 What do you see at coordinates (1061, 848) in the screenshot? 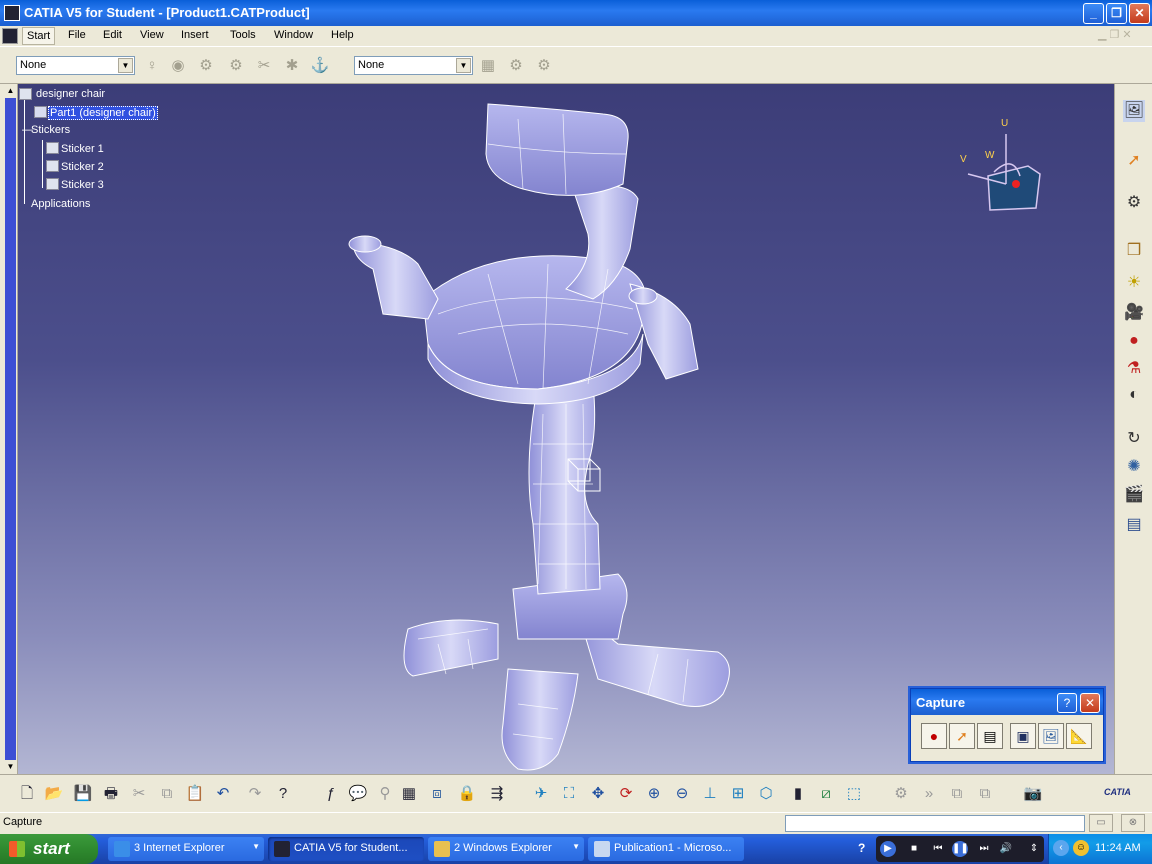
I see `chevron-left-icon: ‹` at bounding box center [1061, 848].